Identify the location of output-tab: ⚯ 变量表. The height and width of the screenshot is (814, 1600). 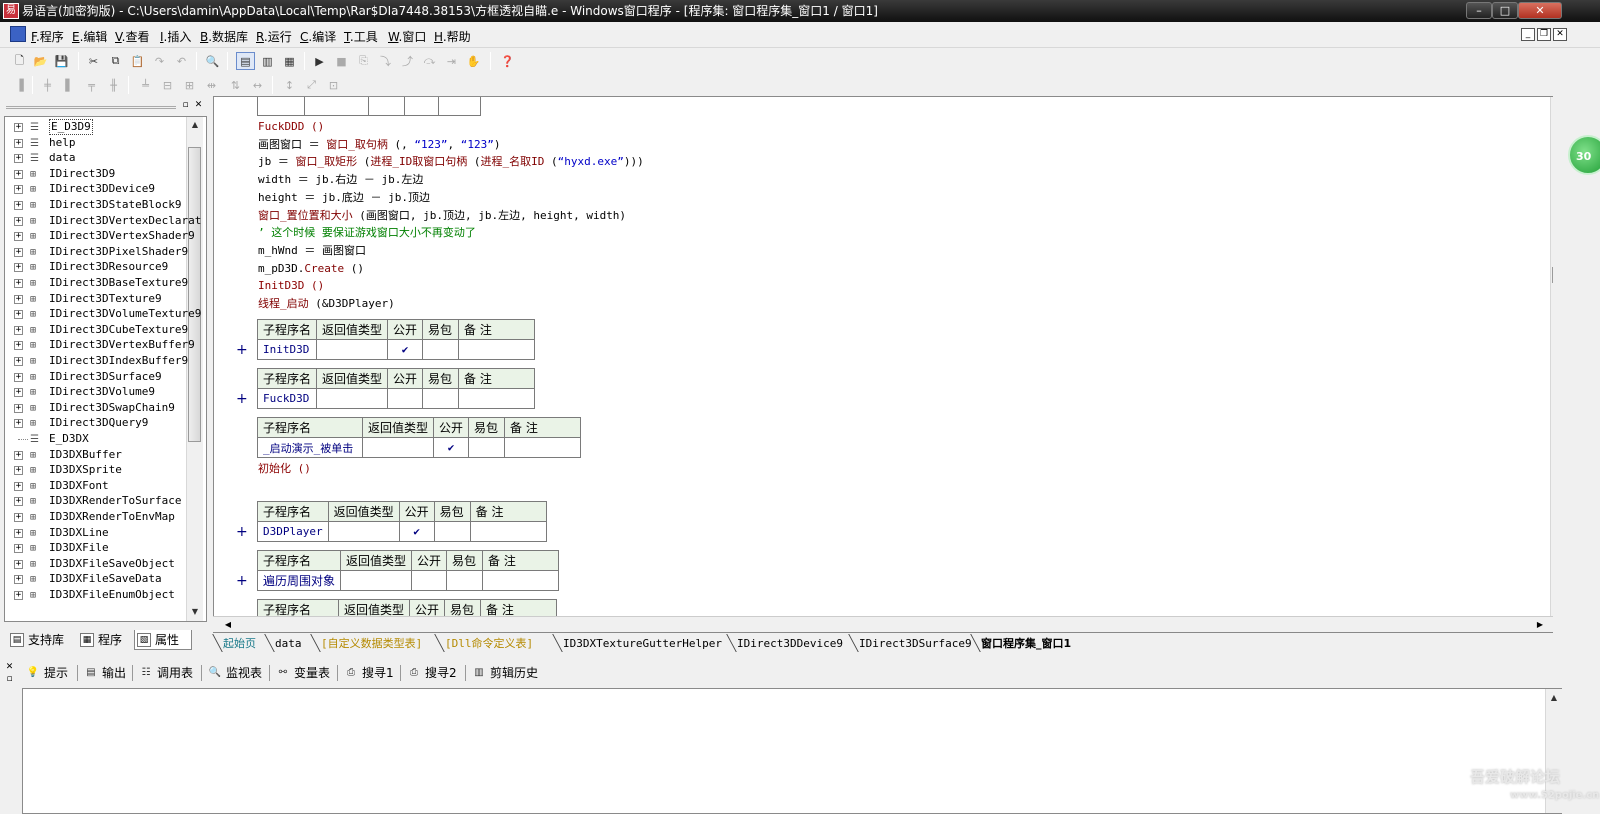
(302, 673).